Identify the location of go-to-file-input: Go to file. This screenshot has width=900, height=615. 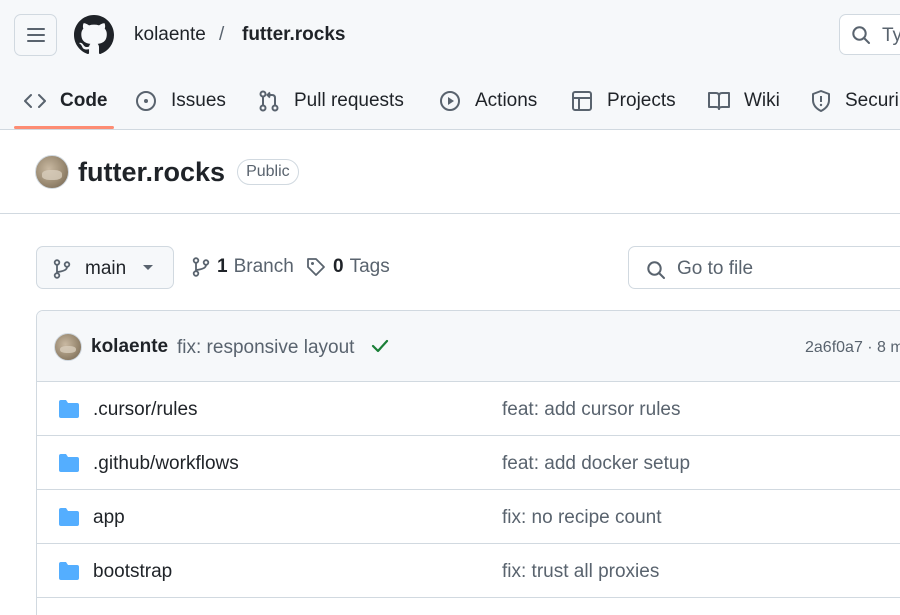
(764, 267).